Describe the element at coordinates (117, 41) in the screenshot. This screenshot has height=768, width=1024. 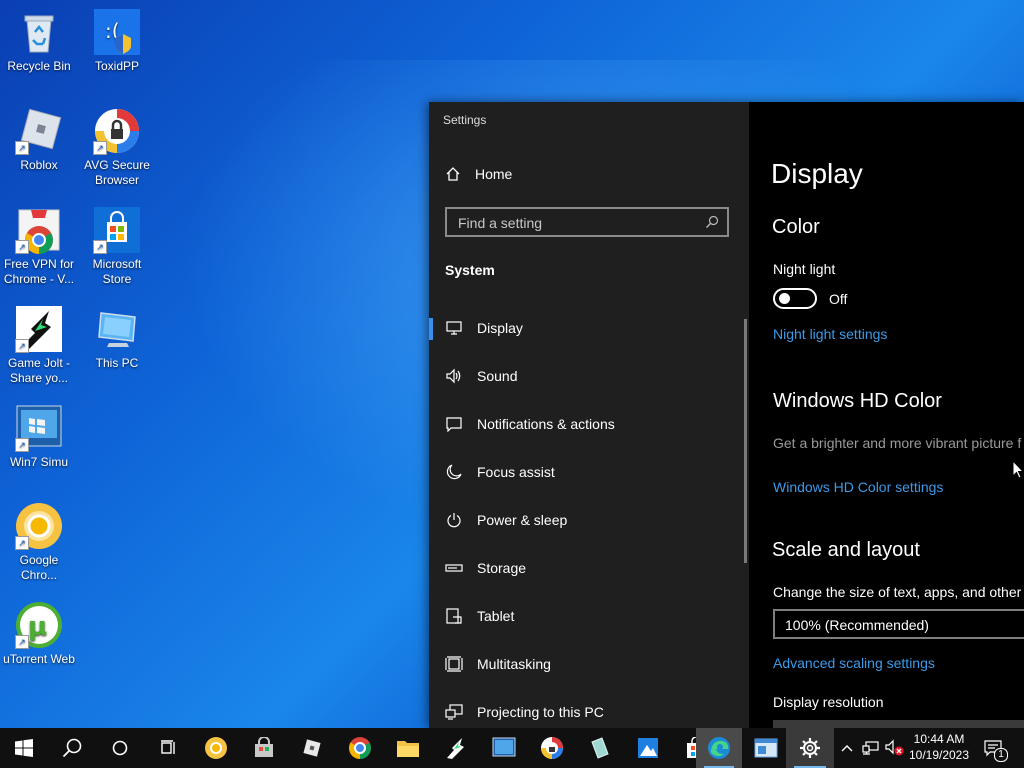
I see `toxidpp-shortcut: :( ToxidPP` at that location.